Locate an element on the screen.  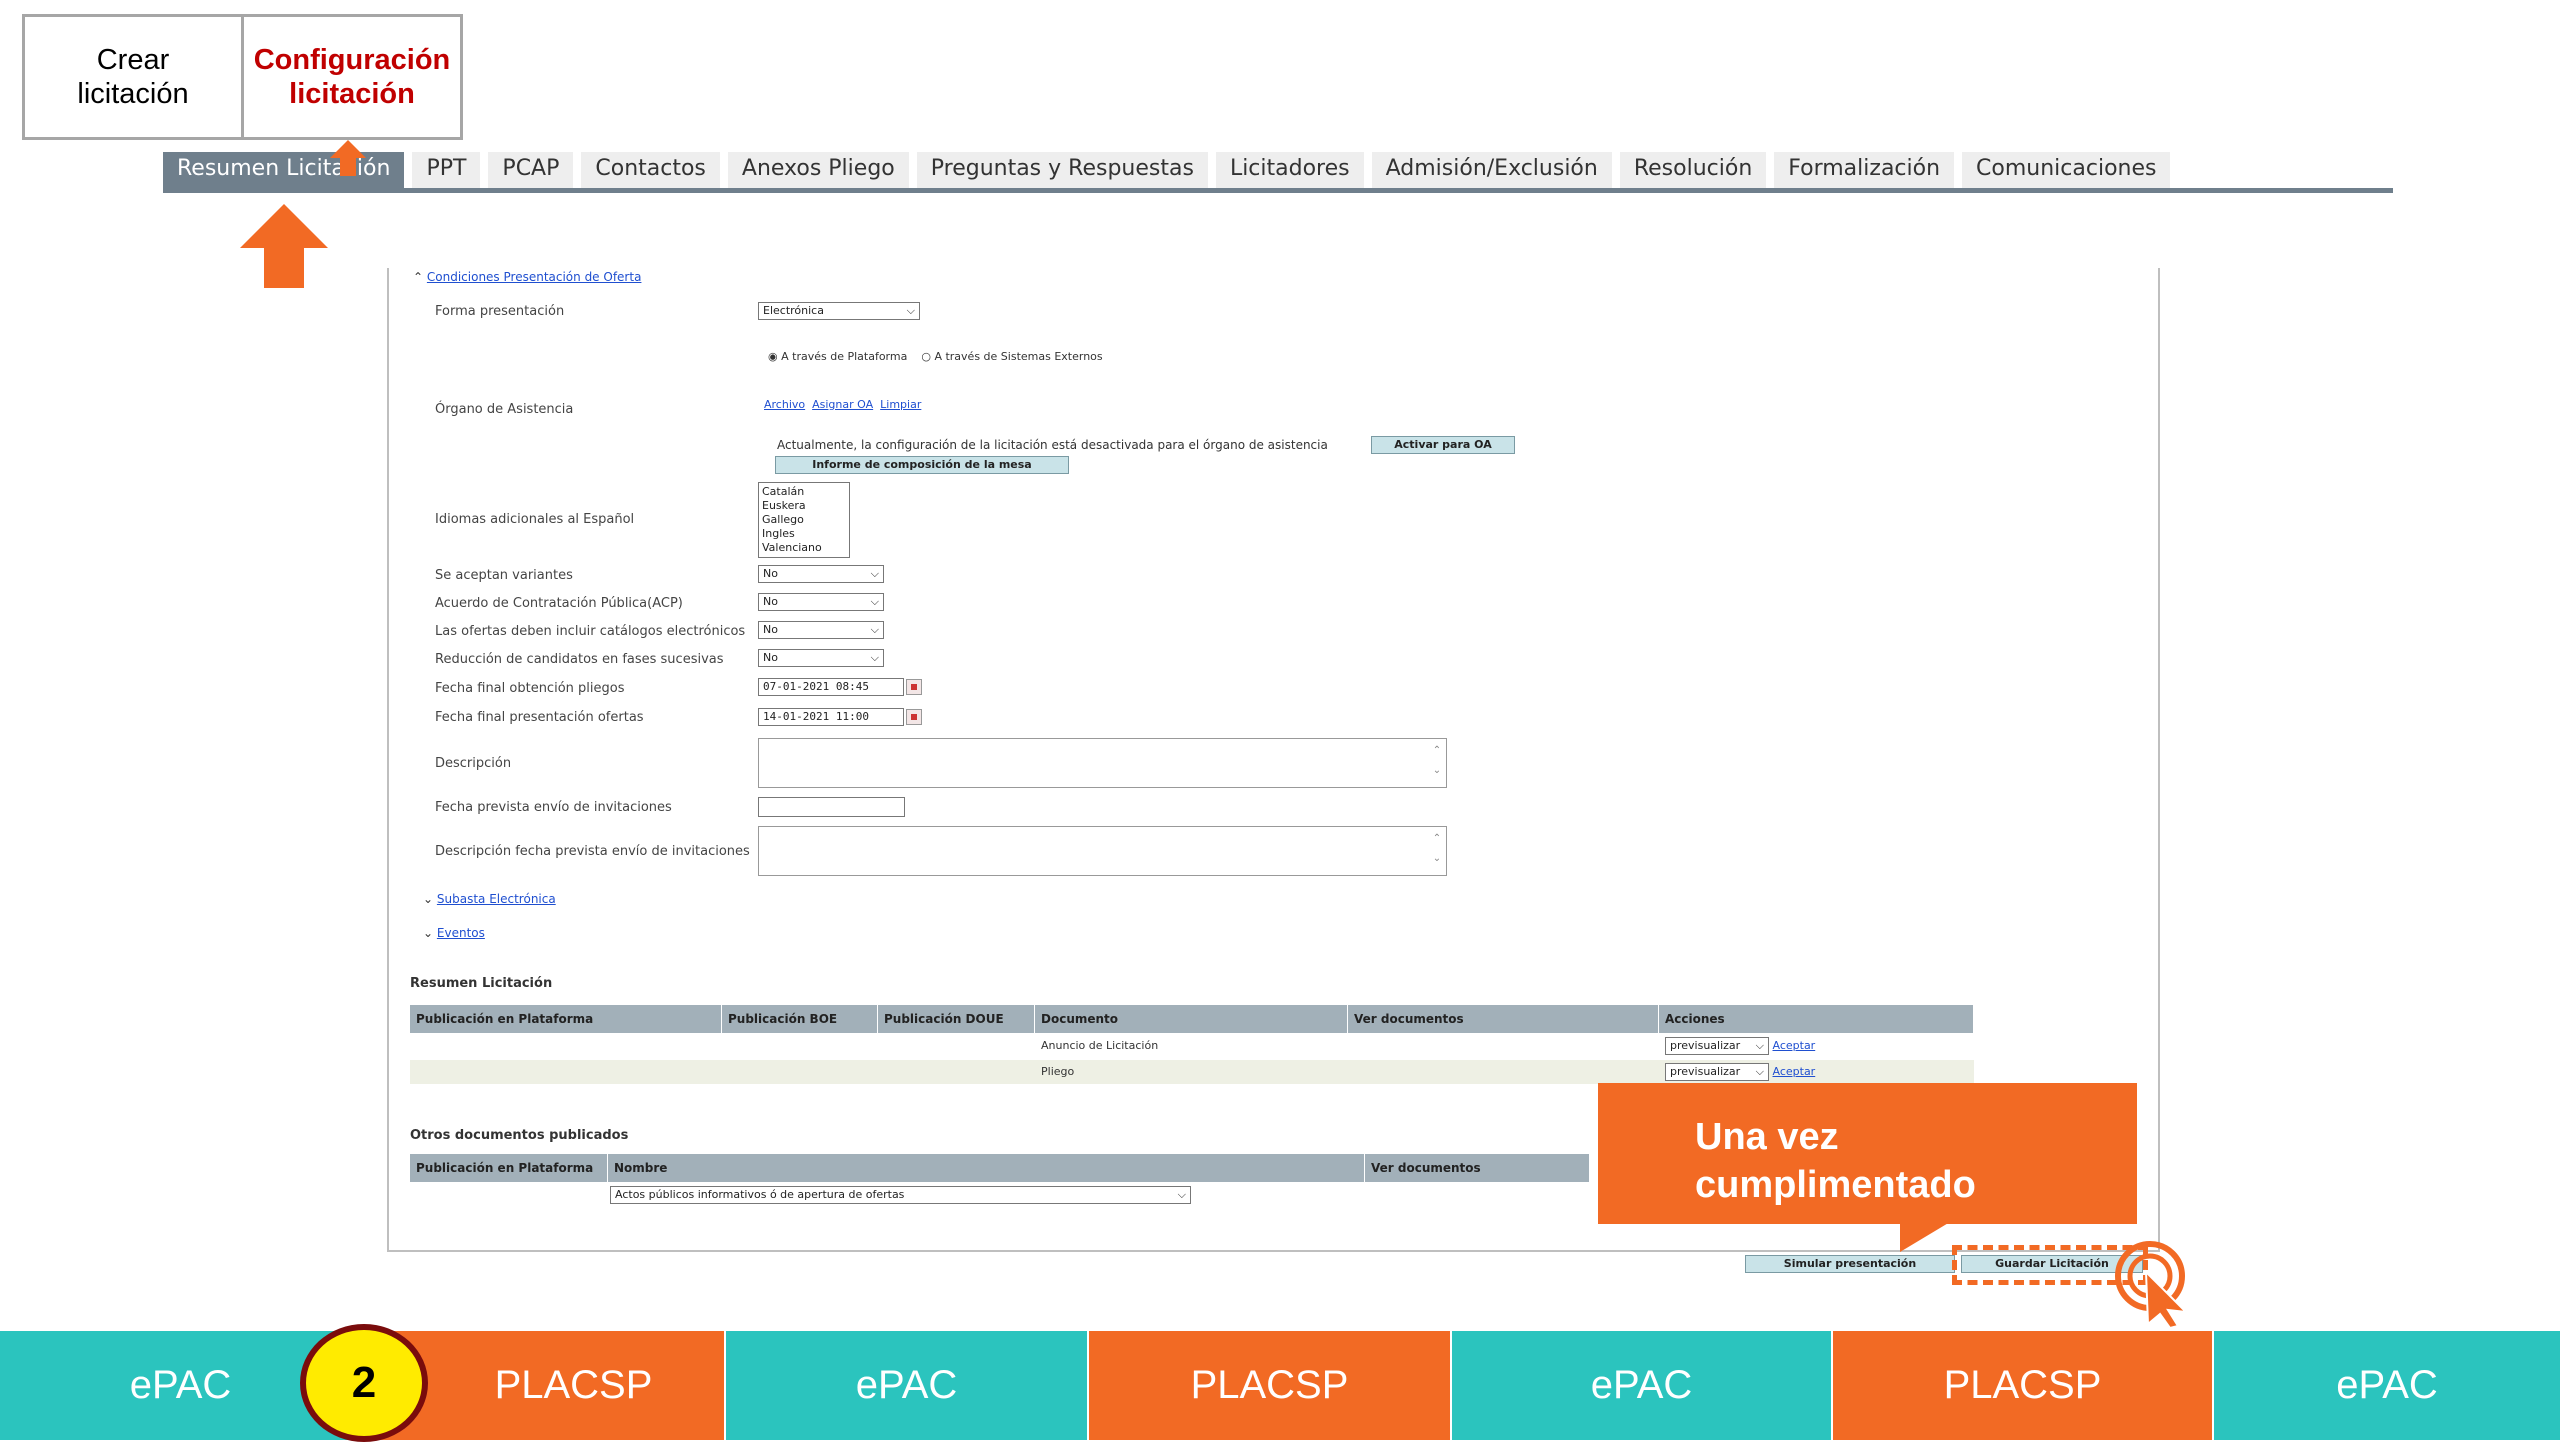
tab-resolucion: Resolución is located at coordinates (1693, 170).